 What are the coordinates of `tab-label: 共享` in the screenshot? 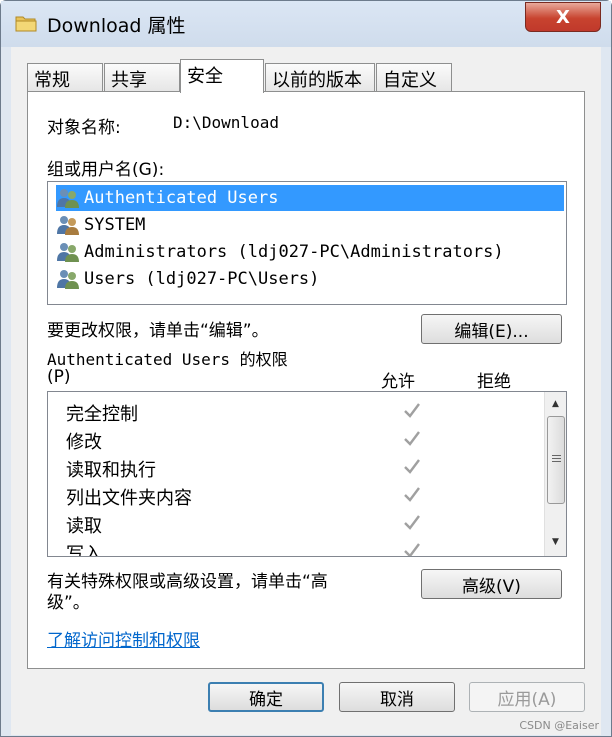 It's located at (129, 80).